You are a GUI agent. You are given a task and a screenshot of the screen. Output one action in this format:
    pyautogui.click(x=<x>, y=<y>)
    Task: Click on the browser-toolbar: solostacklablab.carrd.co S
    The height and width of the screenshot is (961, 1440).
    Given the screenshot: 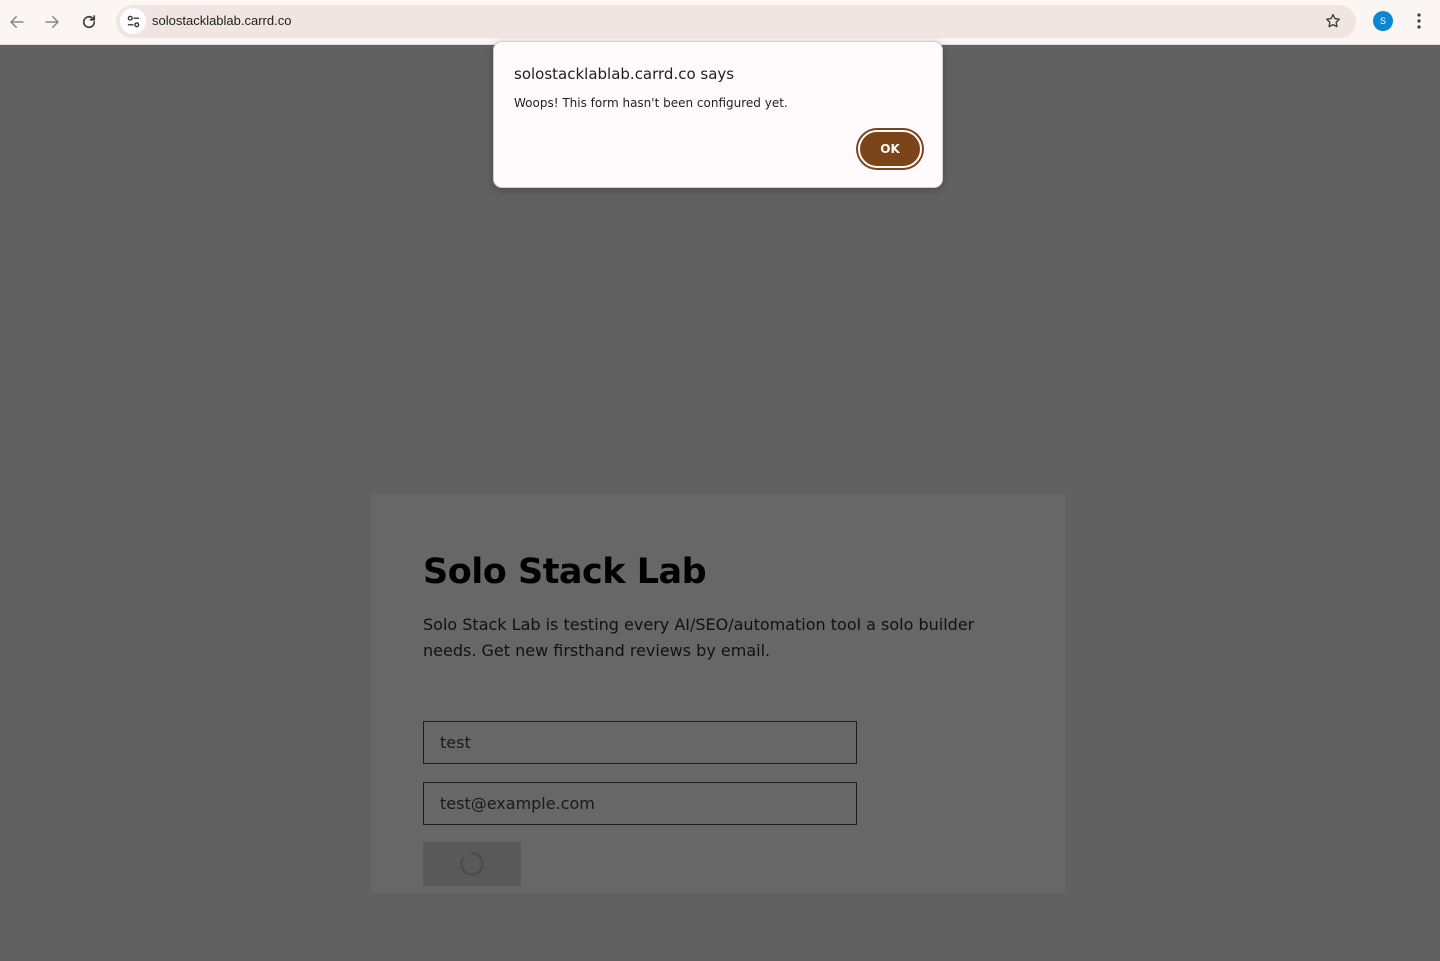 What is the action you would take?
    pyautogui.click(x=720, y=22)
    